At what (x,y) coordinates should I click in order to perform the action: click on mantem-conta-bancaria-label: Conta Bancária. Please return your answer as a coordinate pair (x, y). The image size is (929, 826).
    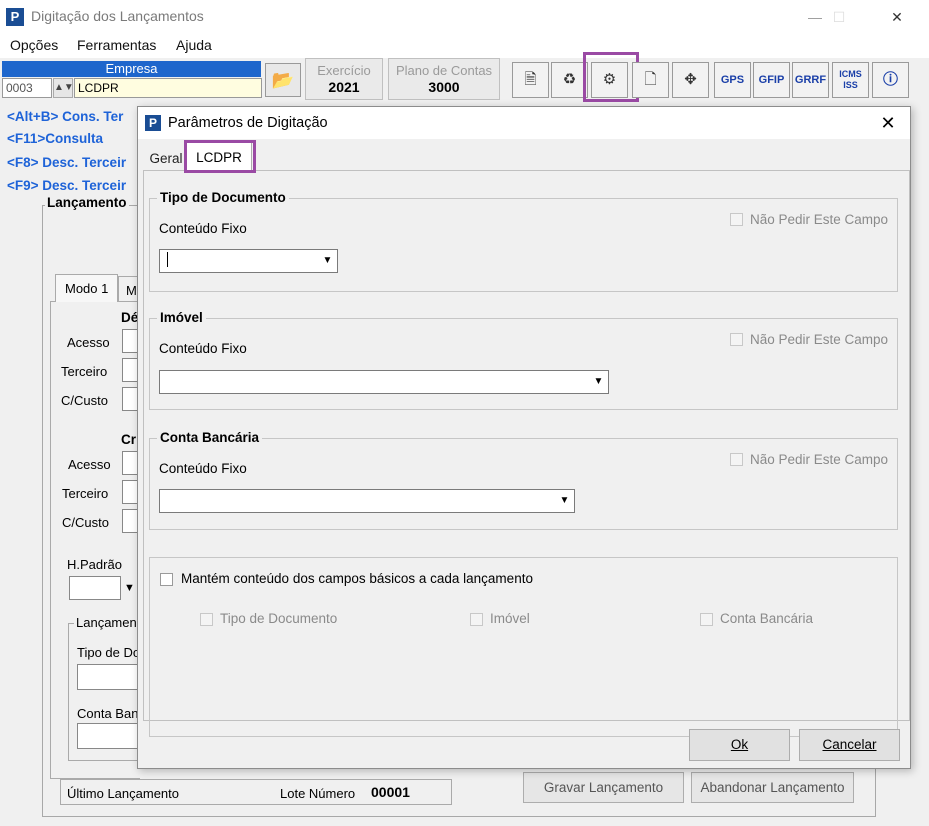
    Looking at the image, I should click on (767, 618).